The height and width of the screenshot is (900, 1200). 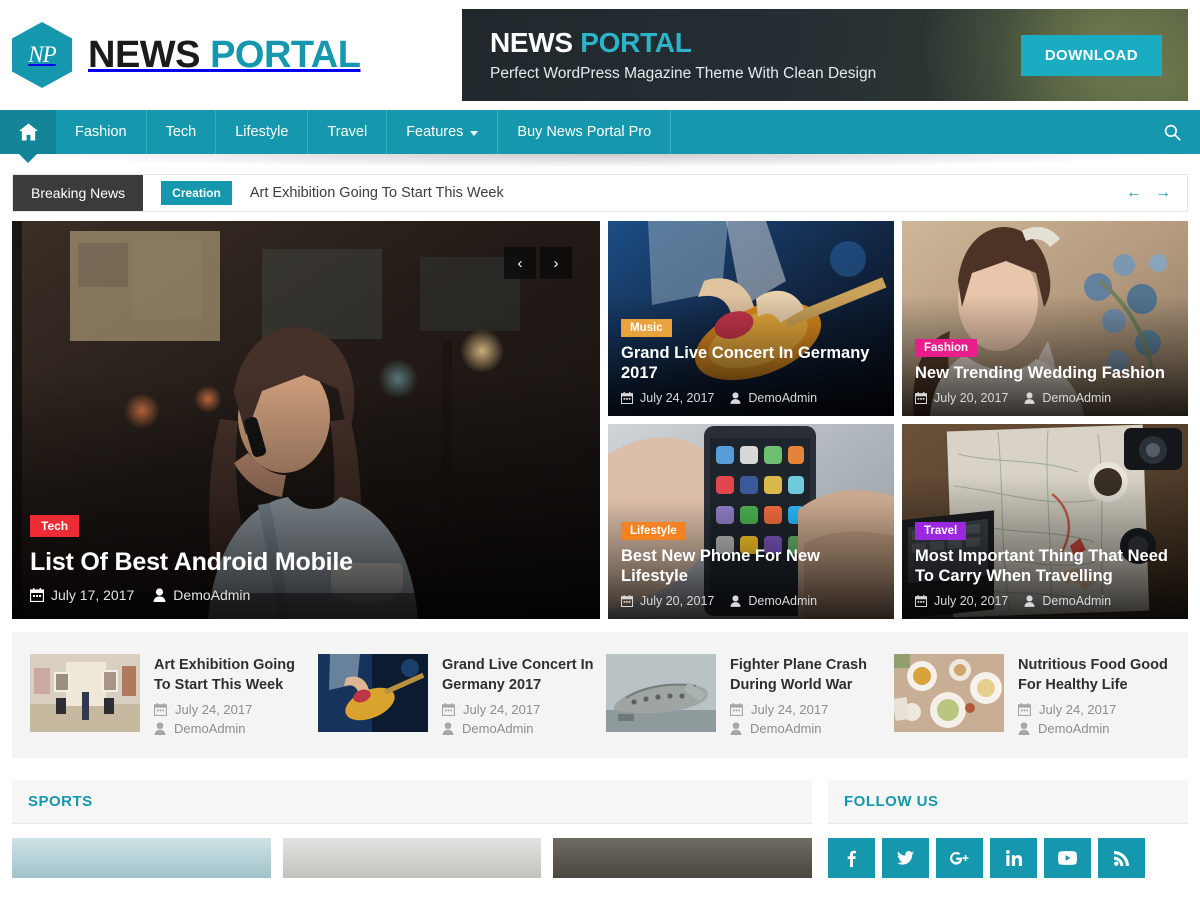 What do you see at coordinates (1094, 675) in the screenshot?
I see `post-title: Nutritious Food Good For Healthy Life` at bounding box center [1094, 675].